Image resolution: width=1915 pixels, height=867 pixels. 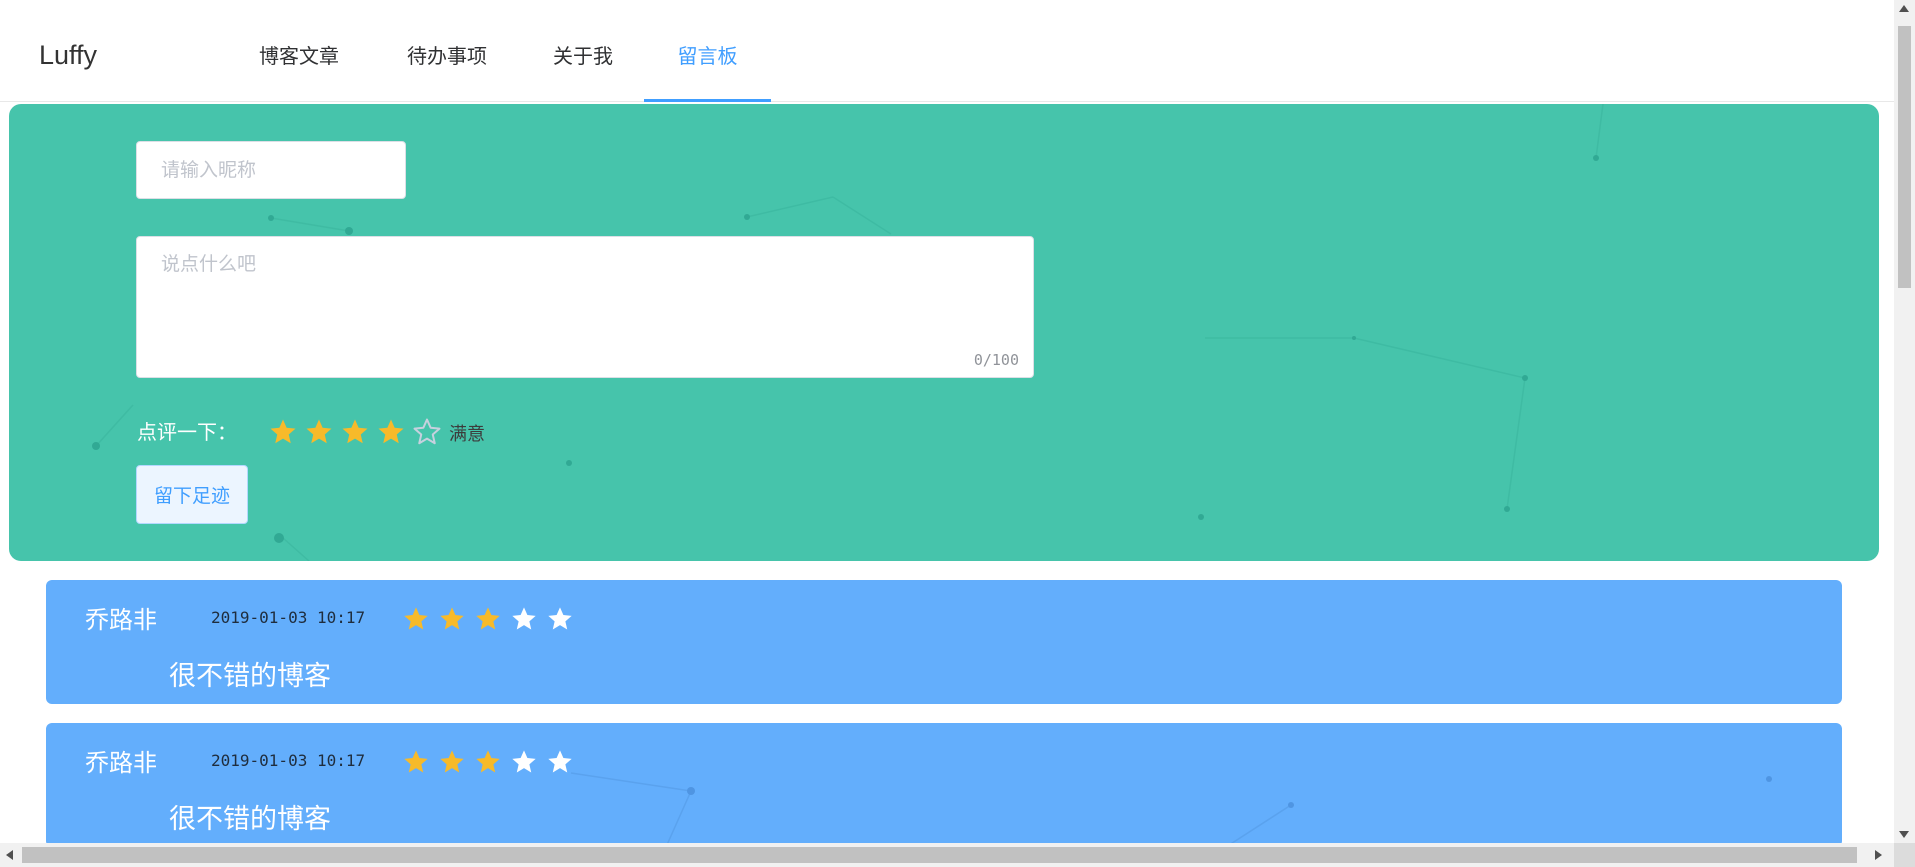 What do you see at coordinates (467, 434) in the screenshot?
I see `rating-text: 满意` at bounding box center [467, 434].